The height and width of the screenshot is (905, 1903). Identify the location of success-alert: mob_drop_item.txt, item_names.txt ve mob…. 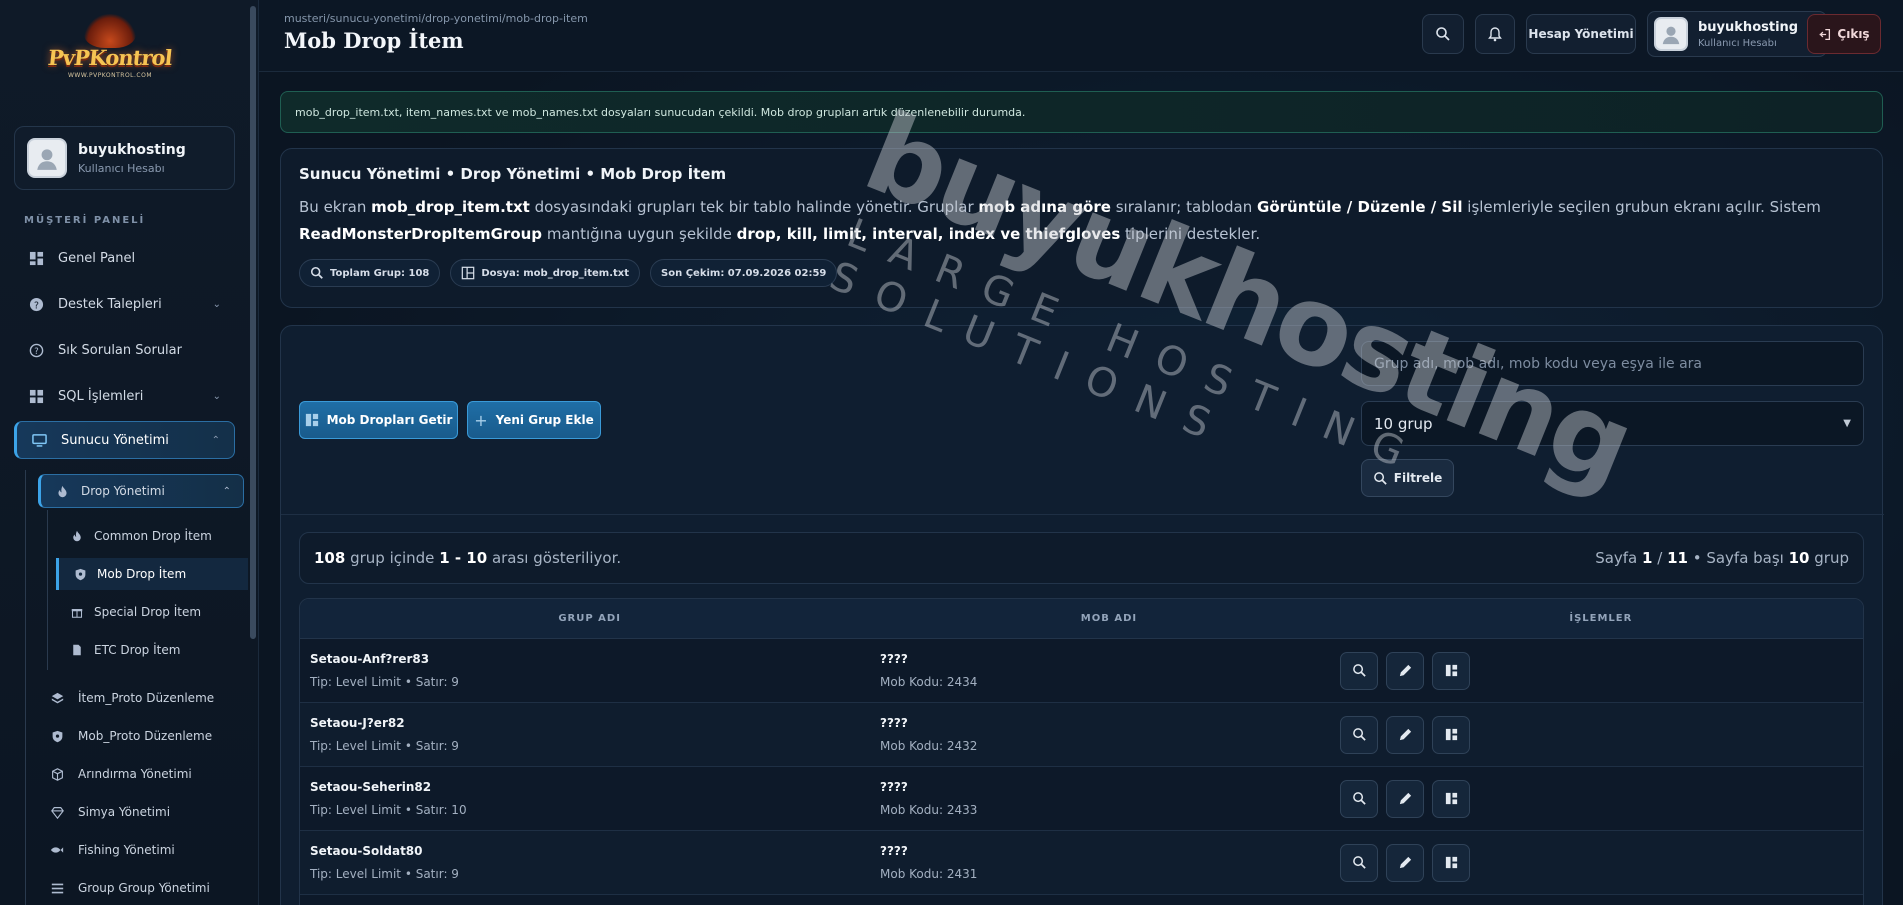
(1081, 112).